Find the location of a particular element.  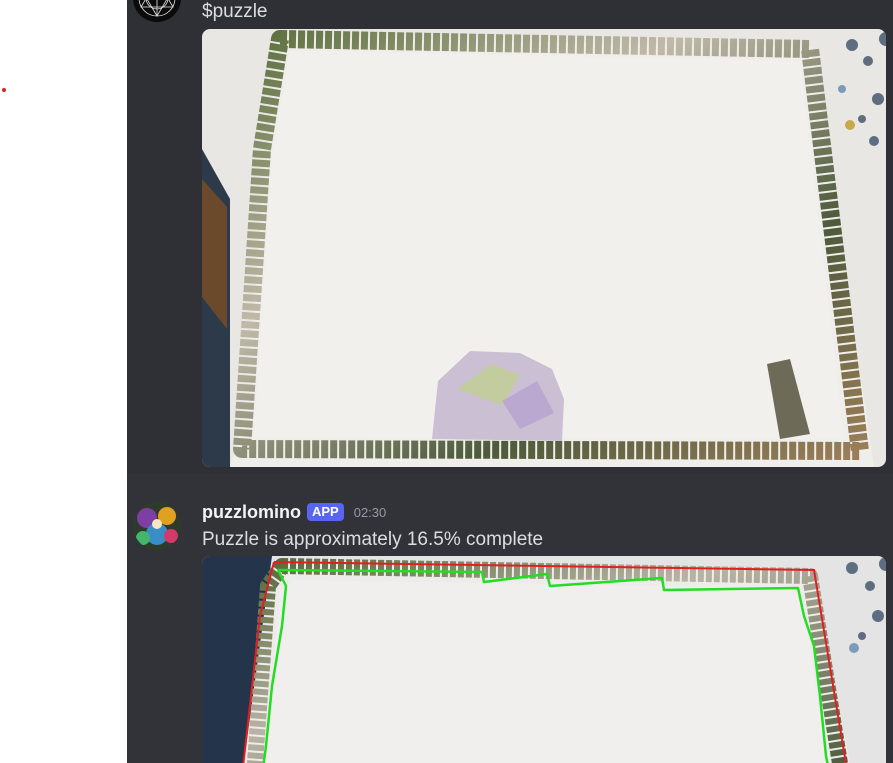

message-text: $puzzle is located at coordinates (235, 11).